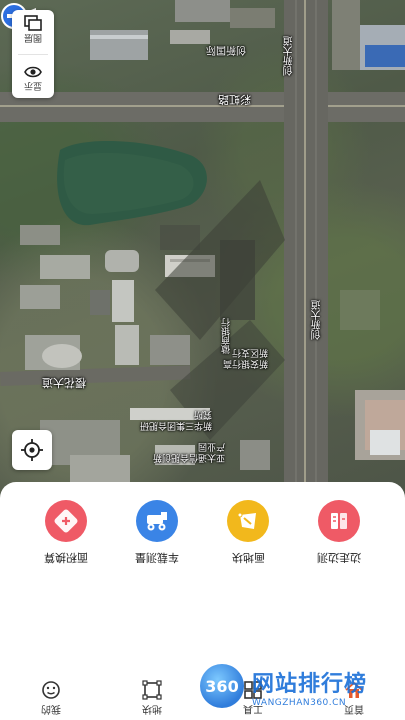 The width and height of the screenshot is (405, 720). What do you see at coordinates (354, 708) in the screenshot?
I see `tab-label: 首页` at bounding box center [354, 708].